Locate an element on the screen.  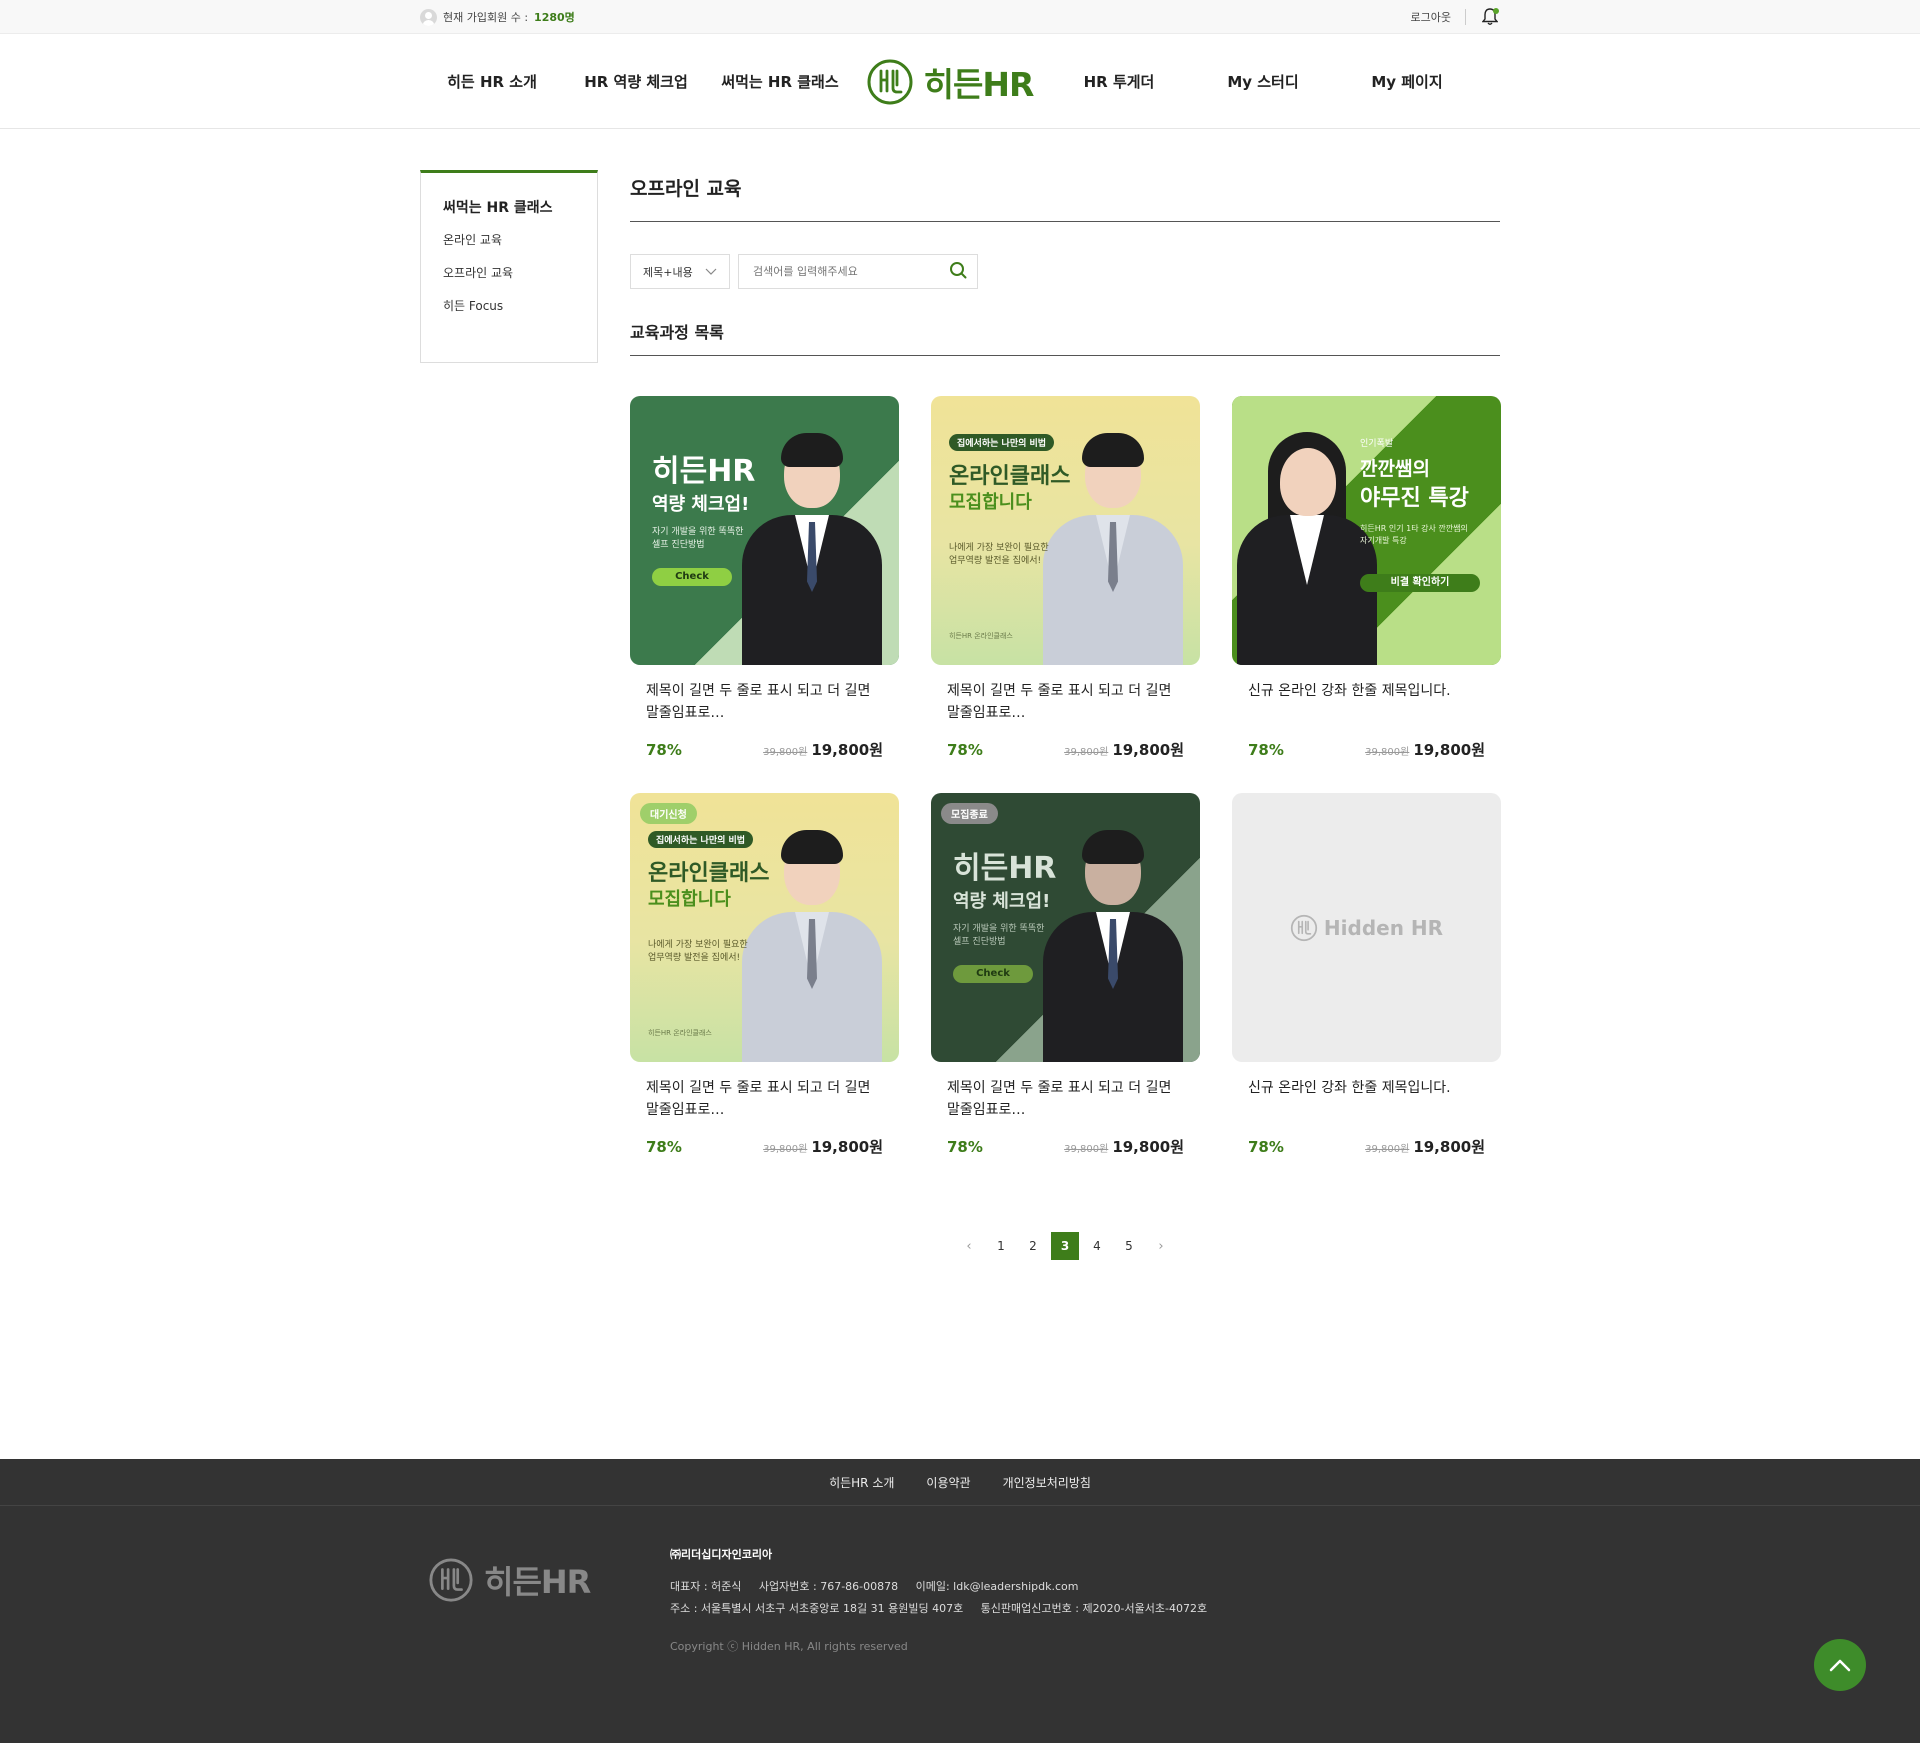
bell-icon is located at coordinates (1490, 17).